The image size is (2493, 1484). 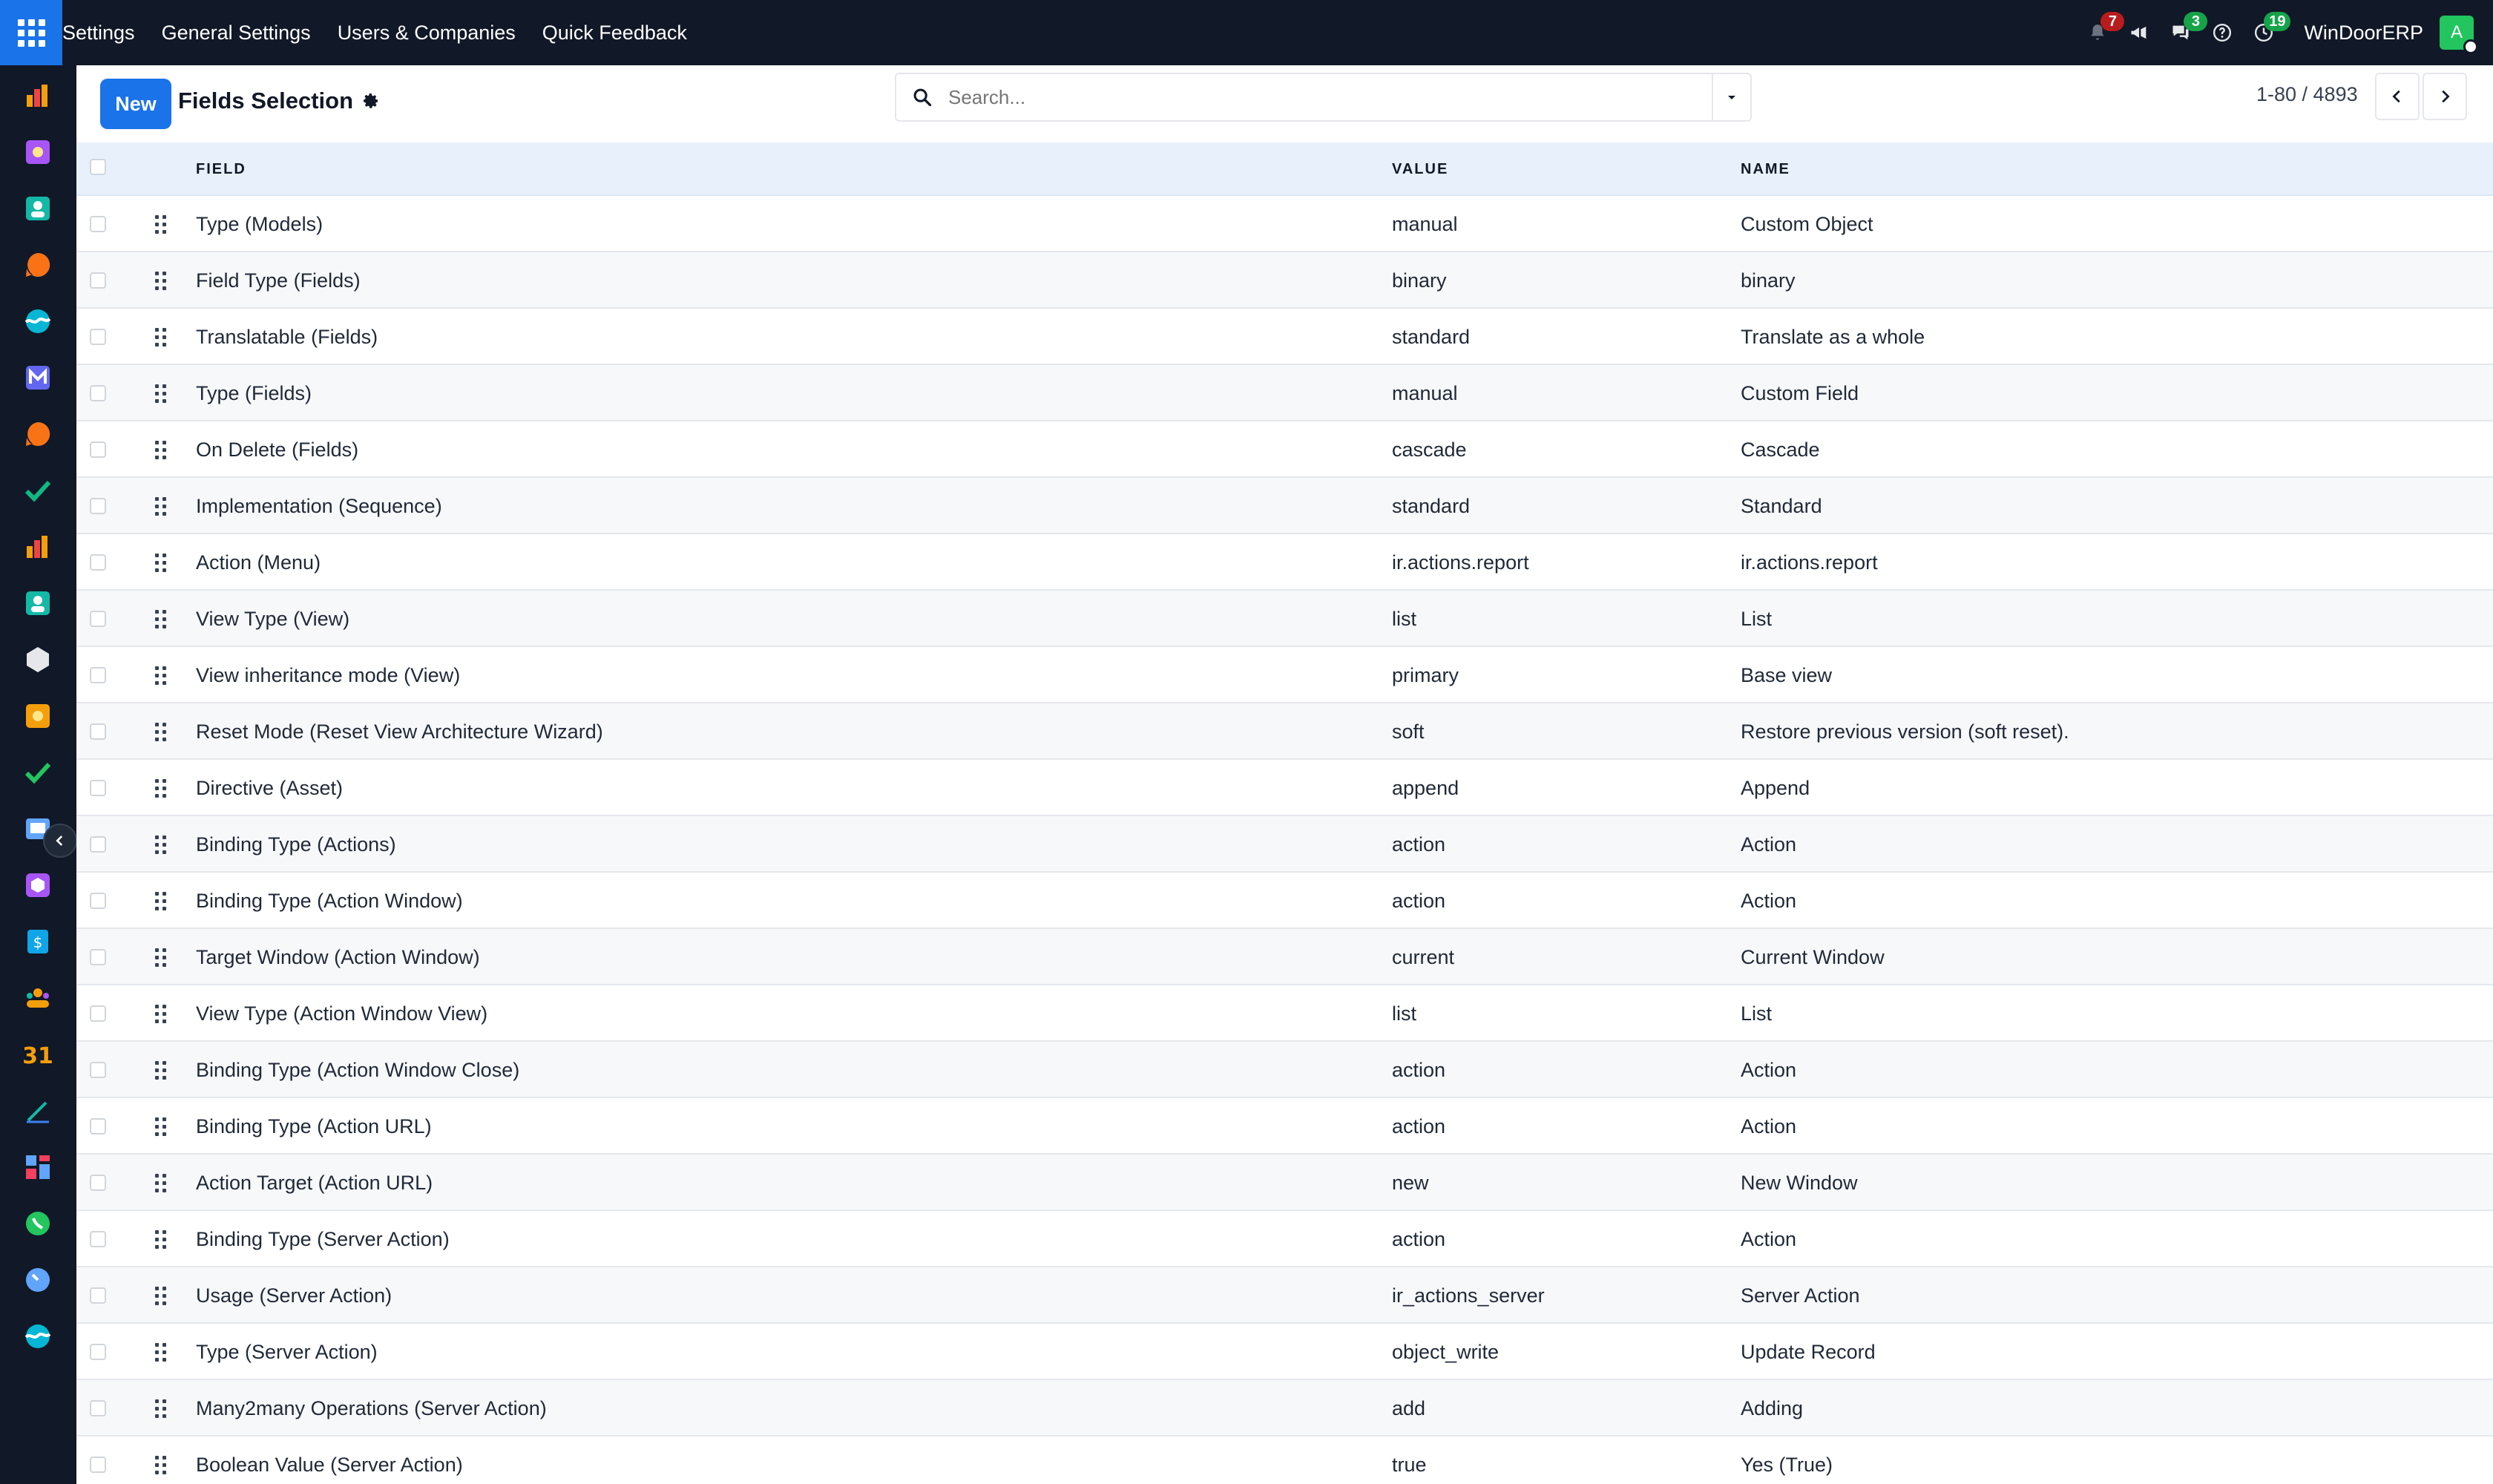 I want to click on table-row: On Delete (Fields) cascade Cascade, so click(x=1284, y=449).